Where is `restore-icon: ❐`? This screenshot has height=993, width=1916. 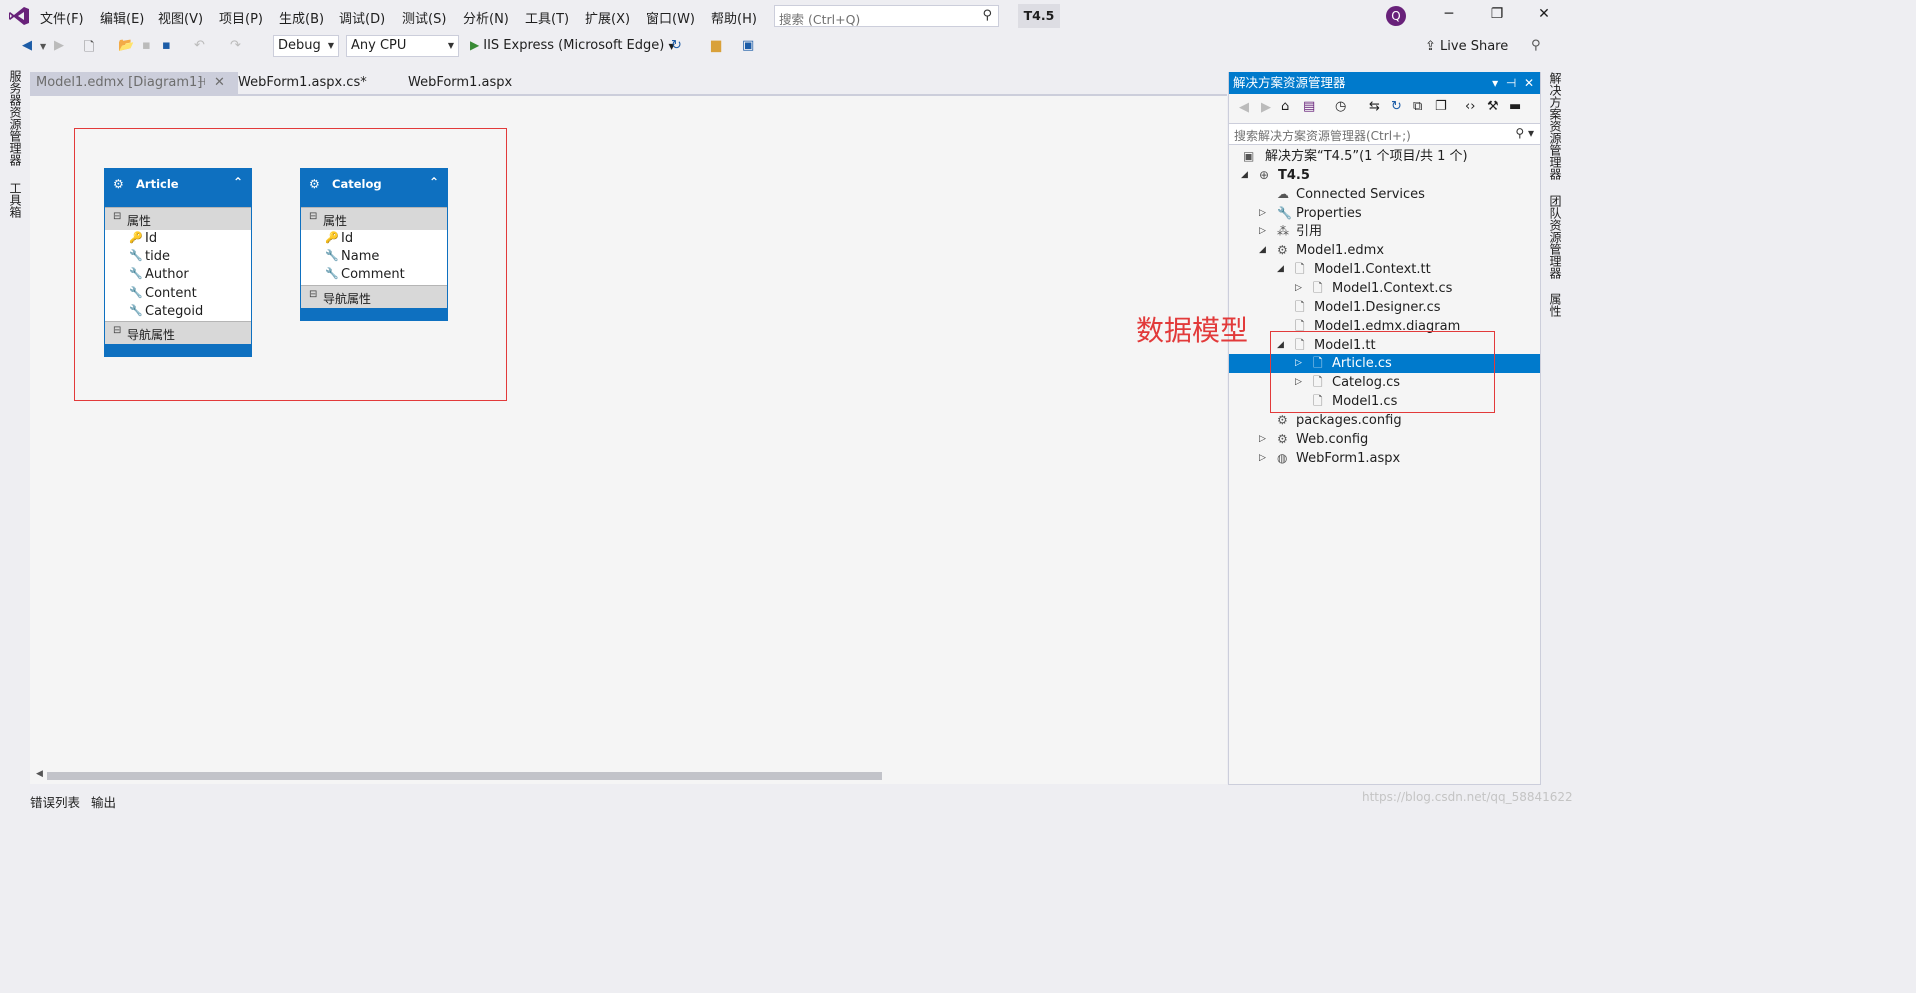 restore-icon: ❐ is located at coordinates (1497, 14).